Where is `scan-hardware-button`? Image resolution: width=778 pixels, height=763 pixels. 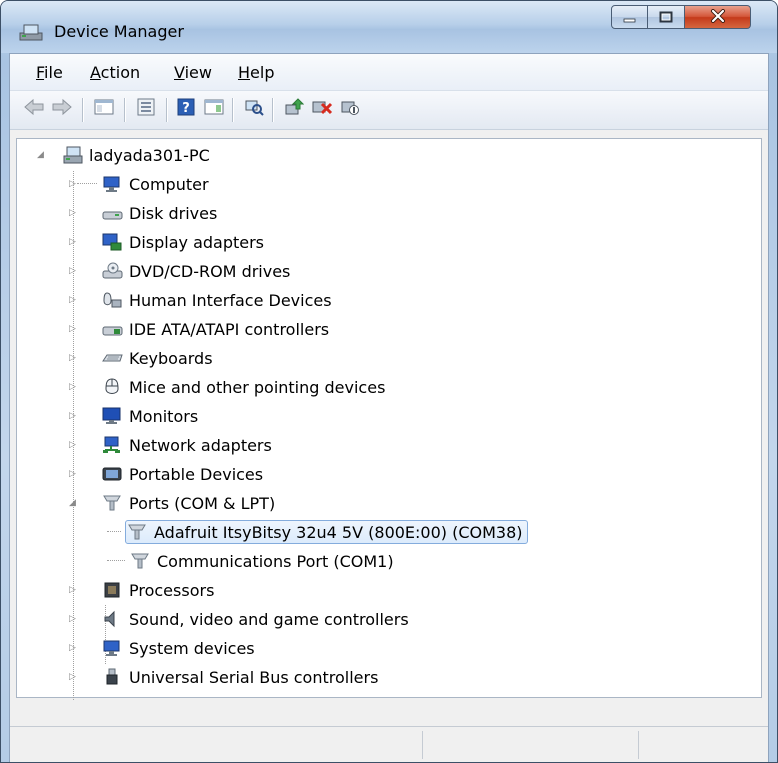 scan-hardware-button is located at coordinates (254, 109).